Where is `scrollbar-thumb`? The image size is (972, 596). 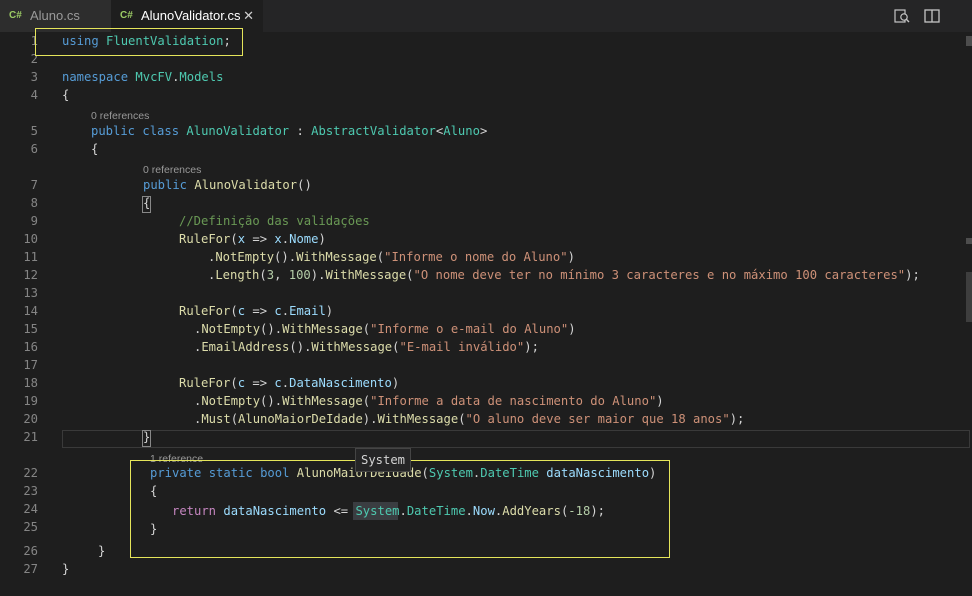
scrollbar-thumb is located at coordinates (969, 297).